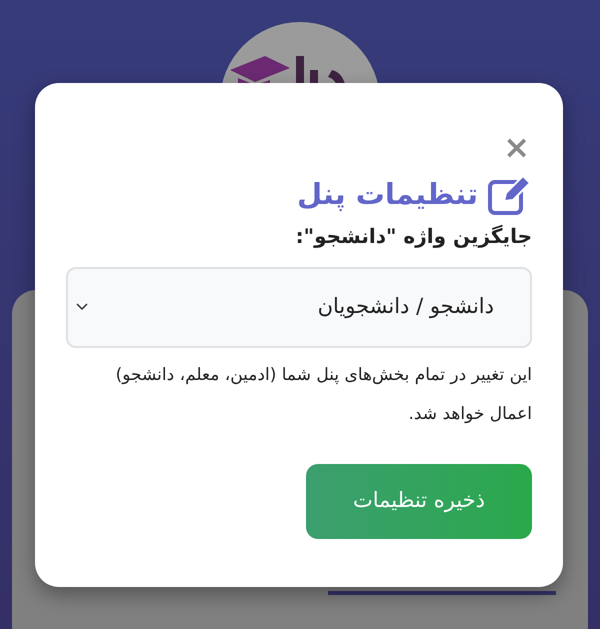  Describe the element at coordinates (413, 236) in the screenshot. I see `field-label: جایگزین واژه "دانشجو":` at that location.